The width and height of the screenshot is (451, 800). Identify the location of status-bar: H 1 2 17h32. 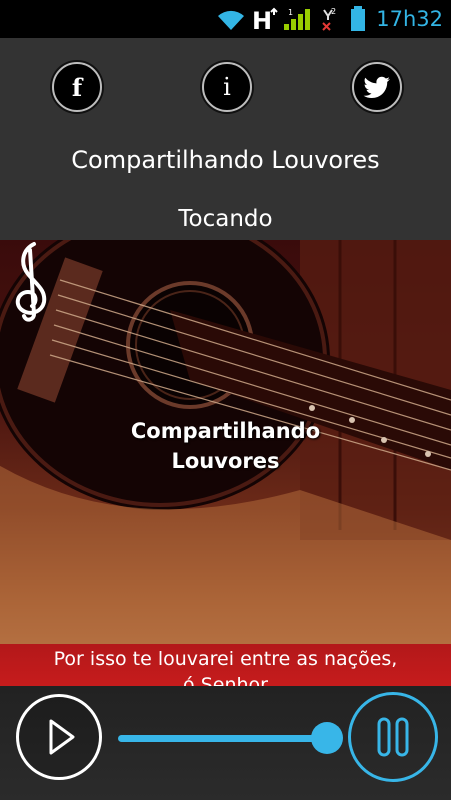
(225, 19).